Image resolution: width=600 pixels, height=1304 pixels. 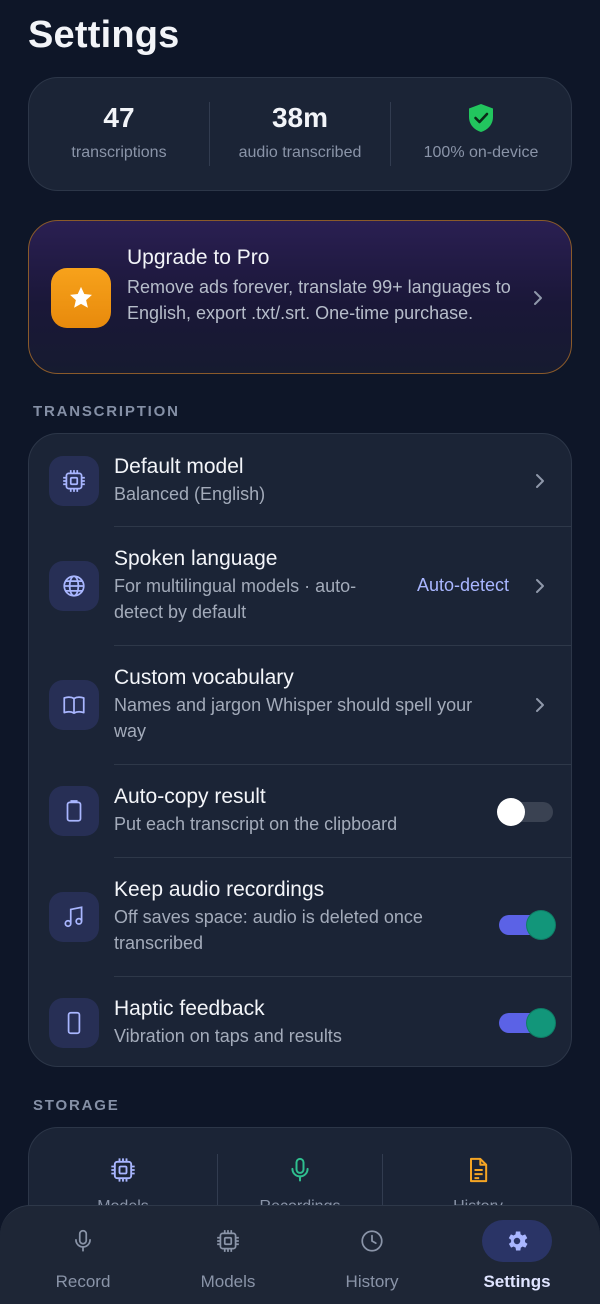 I want to click on language-value: Auto-detect, so click(x=462, y=585).